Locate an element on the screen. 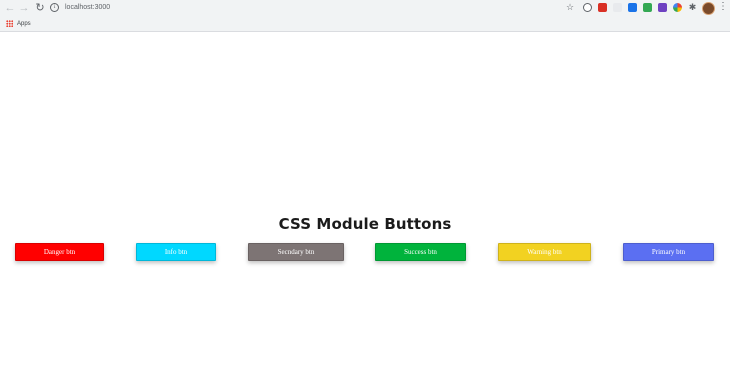  secondary-button: Secndary btn is located at coordinates (296, 252).